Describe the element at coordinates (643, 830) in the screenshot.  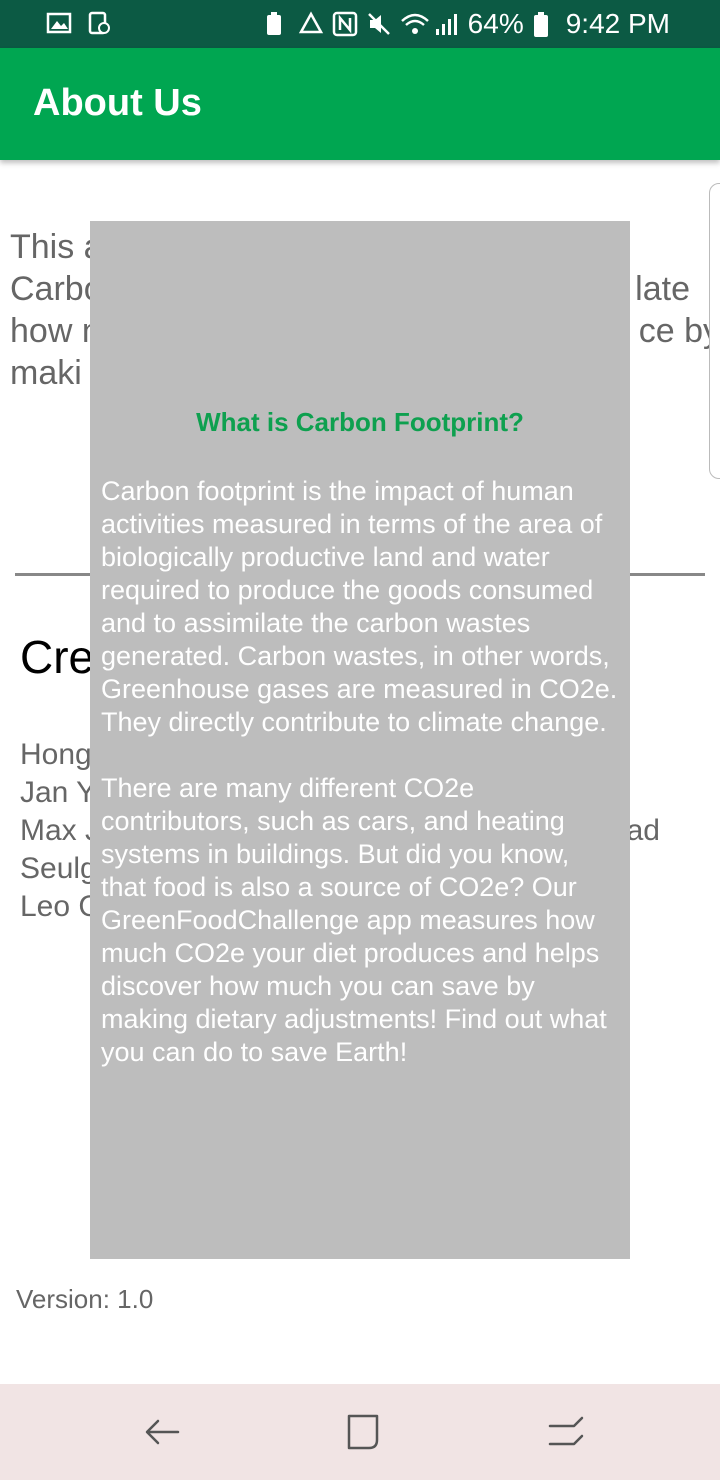
I see `credit-name-right: ad` at that location.